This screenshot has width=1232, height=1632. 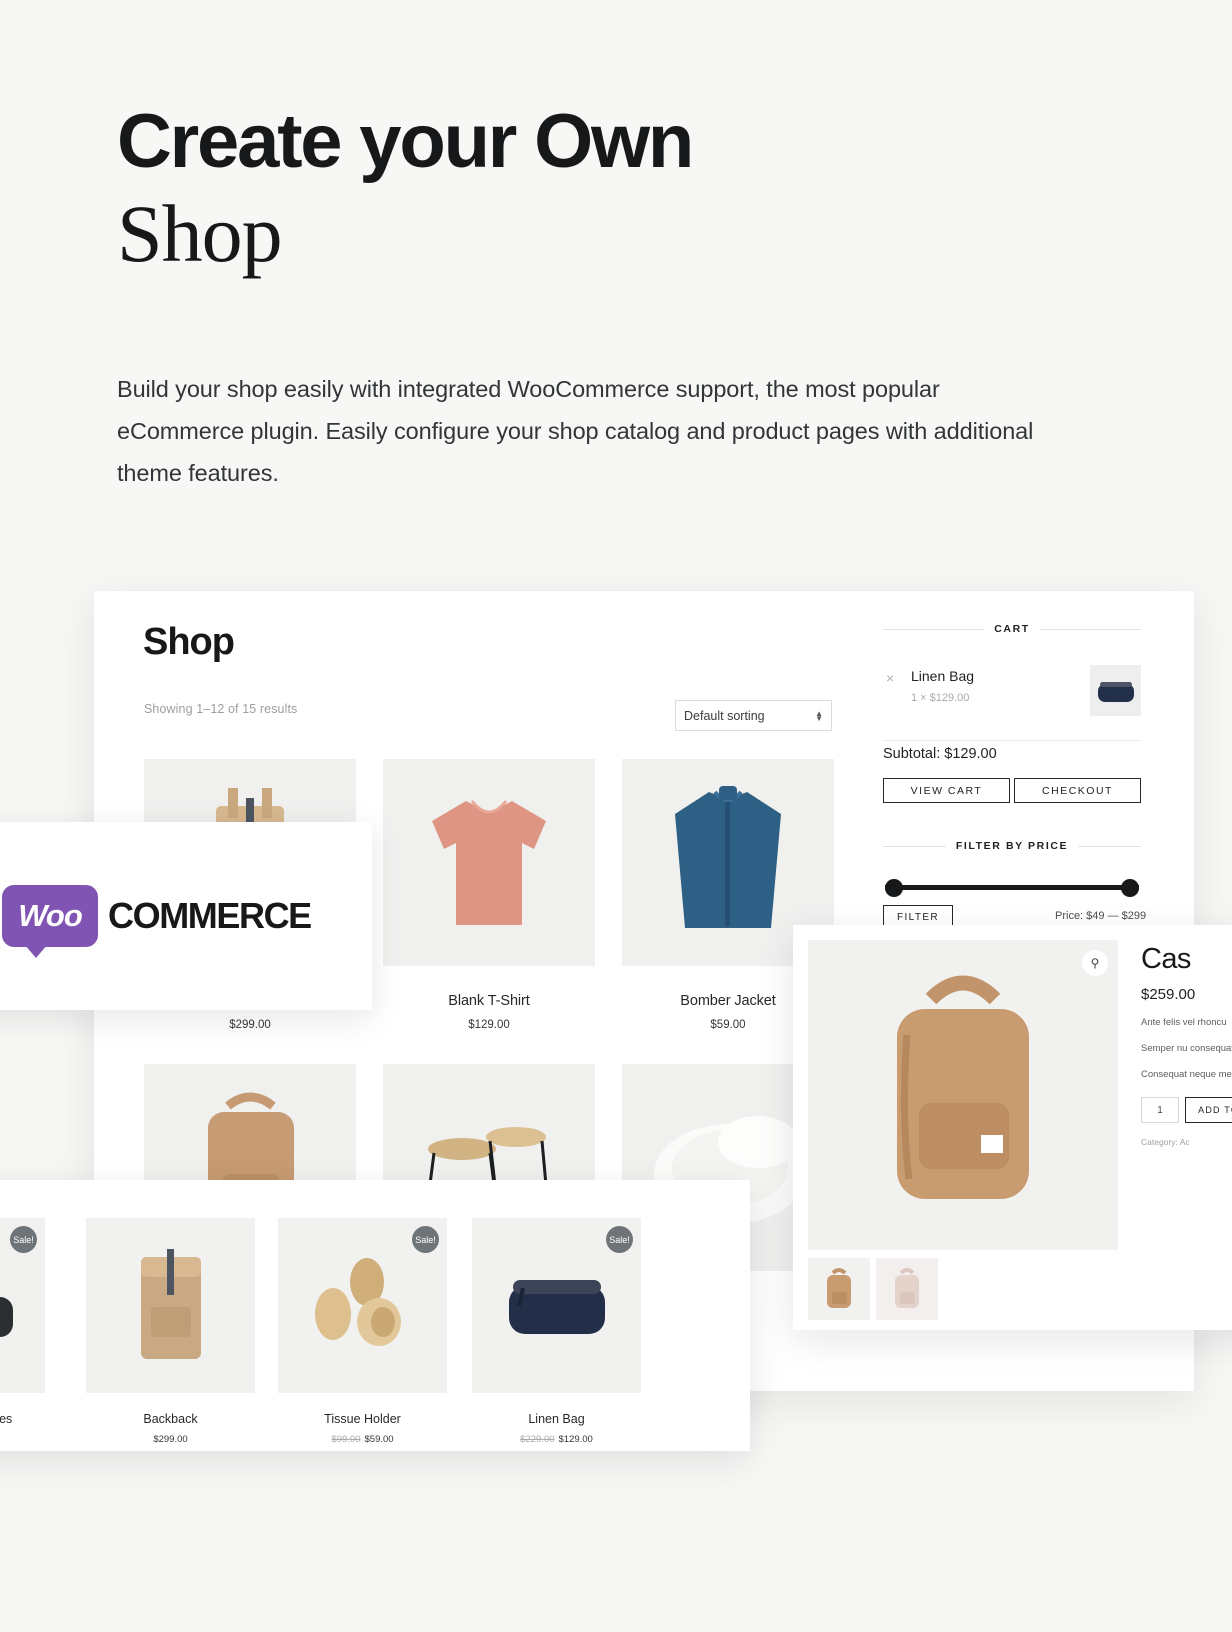 I want to click on backpack-alt-illustration, so click(x=907, y=1288).